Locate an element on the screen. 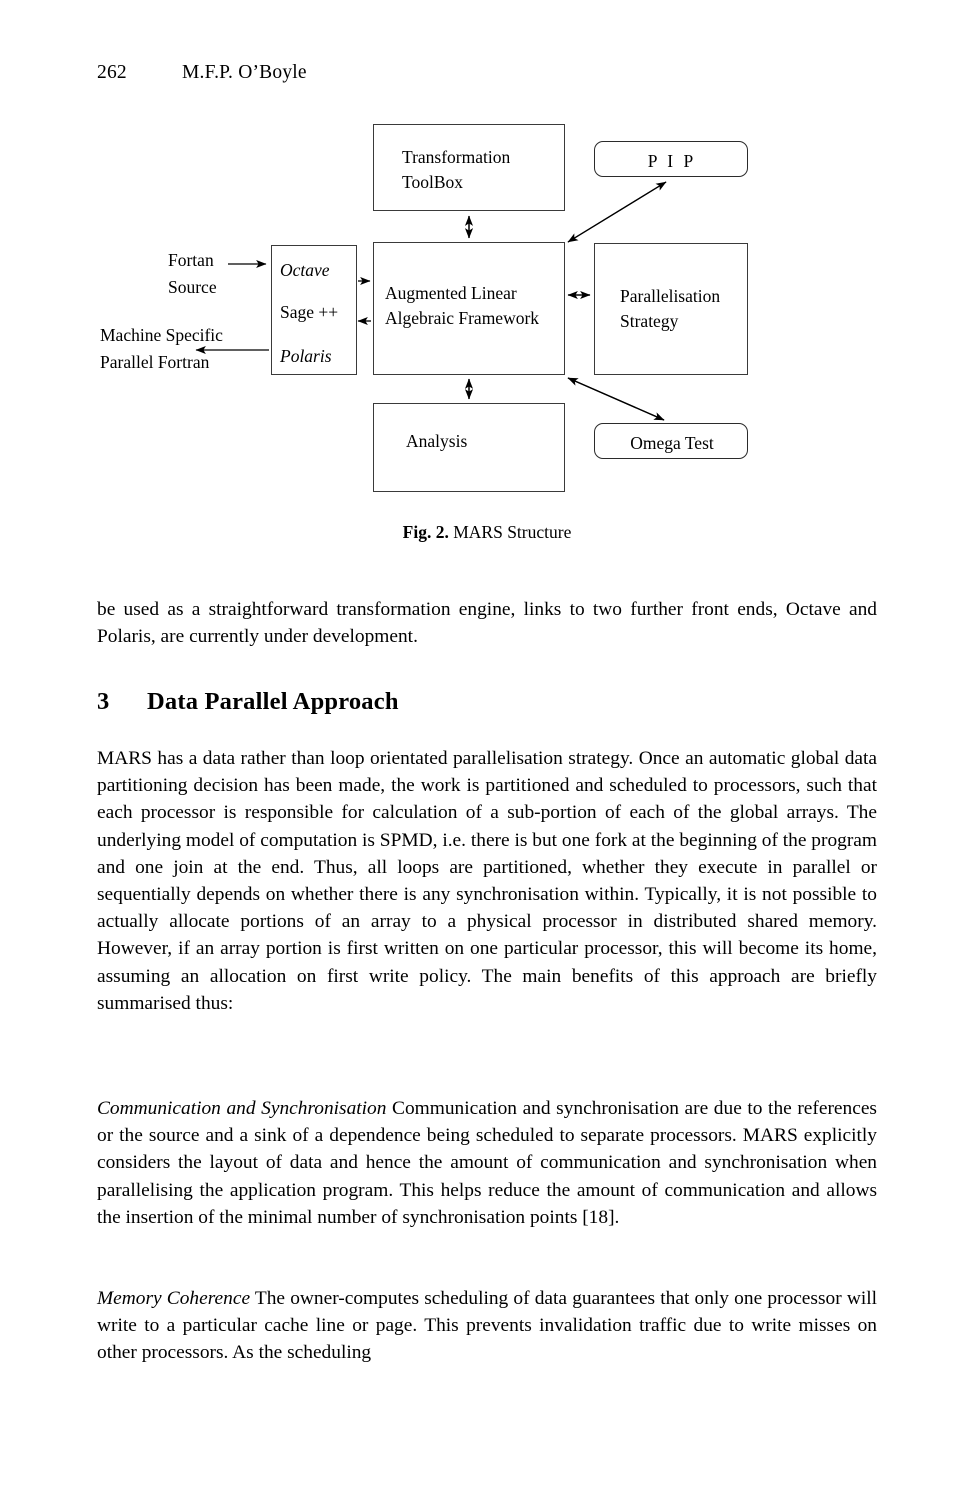 This screenshot has height=1500, width=971. paragraph-memory-runin: Memory Coherence is located at coordinates (174, 1298).